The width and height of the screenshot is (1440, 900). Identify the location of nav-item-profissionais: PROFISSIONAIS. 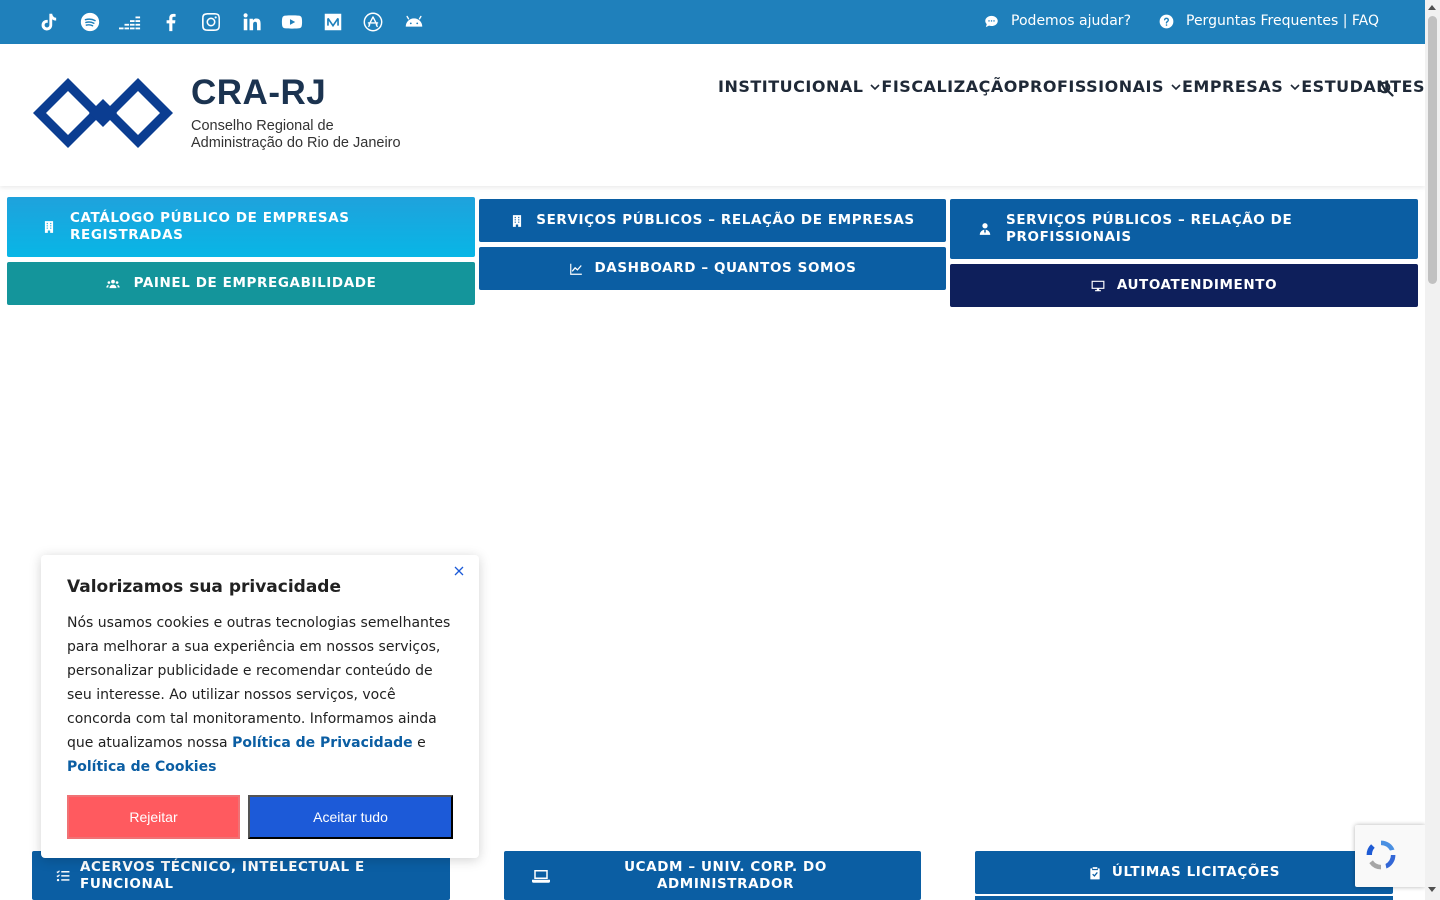
(1100, 86).